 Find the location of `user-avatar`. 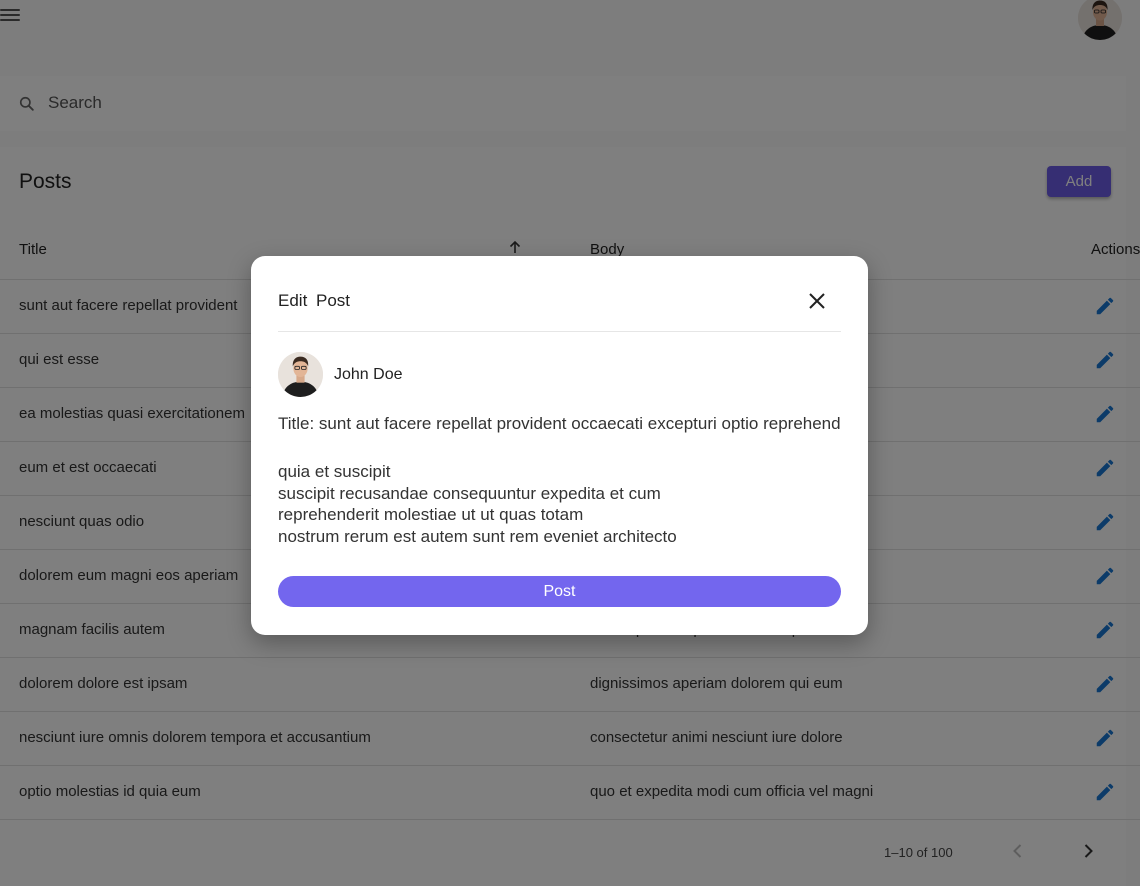

user-avatar is located at coordinates (300, 374).